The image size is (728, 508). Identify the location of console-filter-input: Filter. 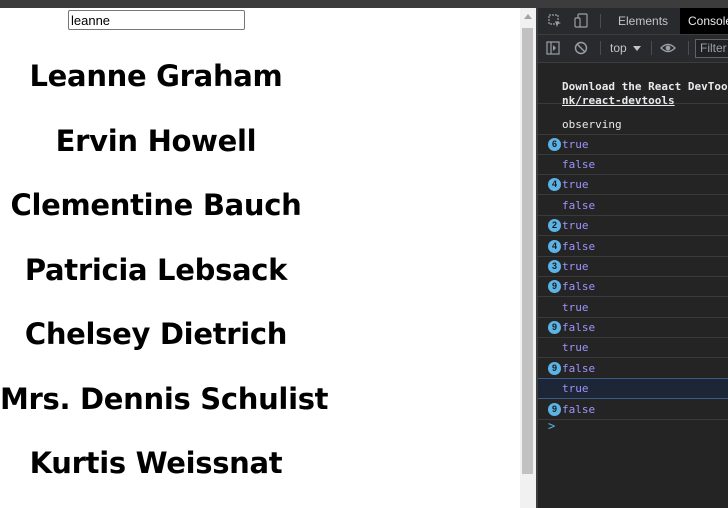
(711, 48).